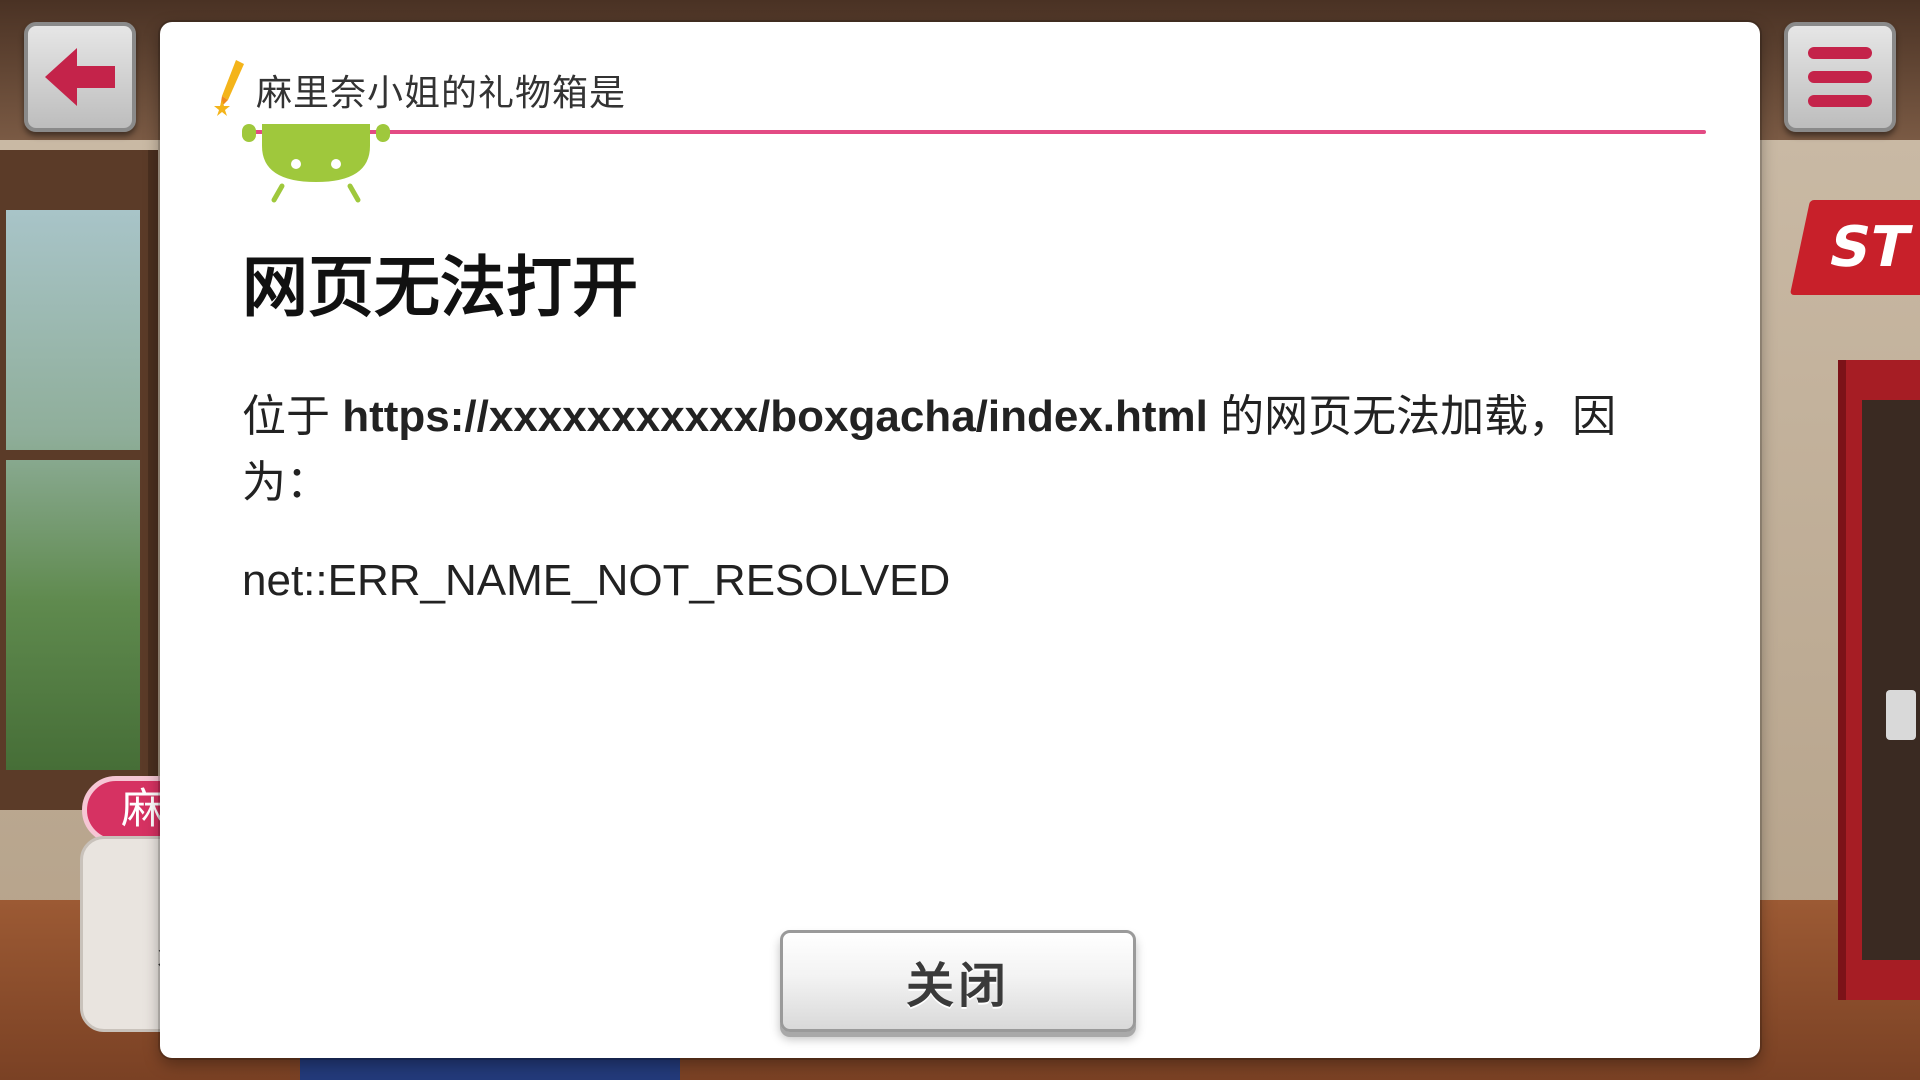 The image size is (1920, 1080). Describe the element at coordinates (73, 490) in the screenshot. I see `window-pane` at that location.